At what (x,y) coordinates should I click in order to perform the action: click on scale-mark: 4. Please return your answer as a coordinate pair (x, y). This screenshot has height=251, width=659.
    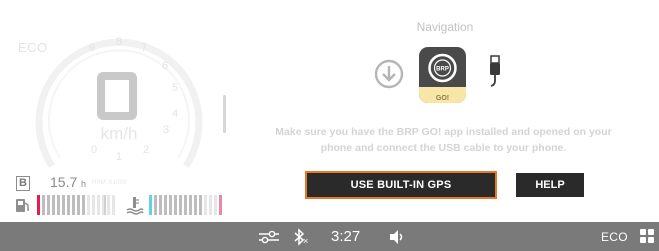
    Looking at the image, I should click on (175, 114).